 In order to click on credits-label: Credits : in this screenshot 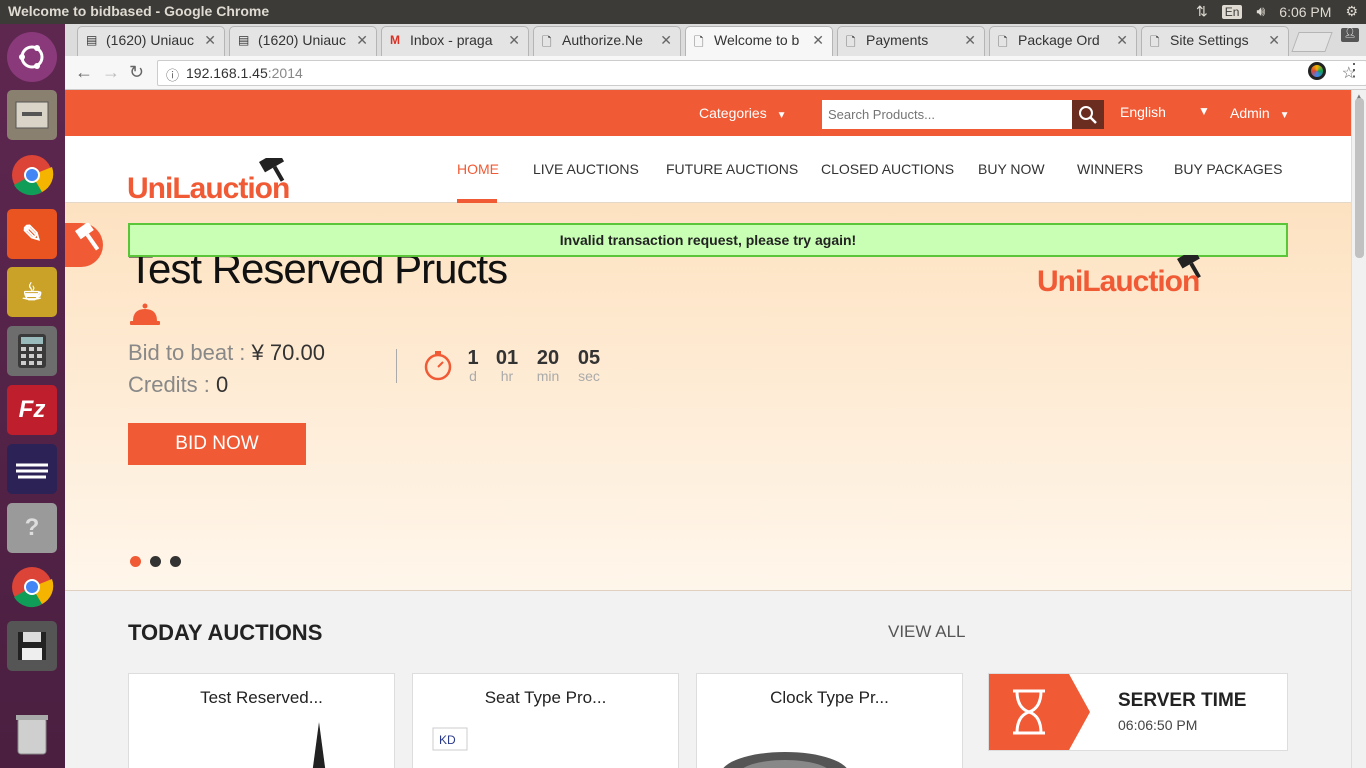, I will do `click(169, 384)`.